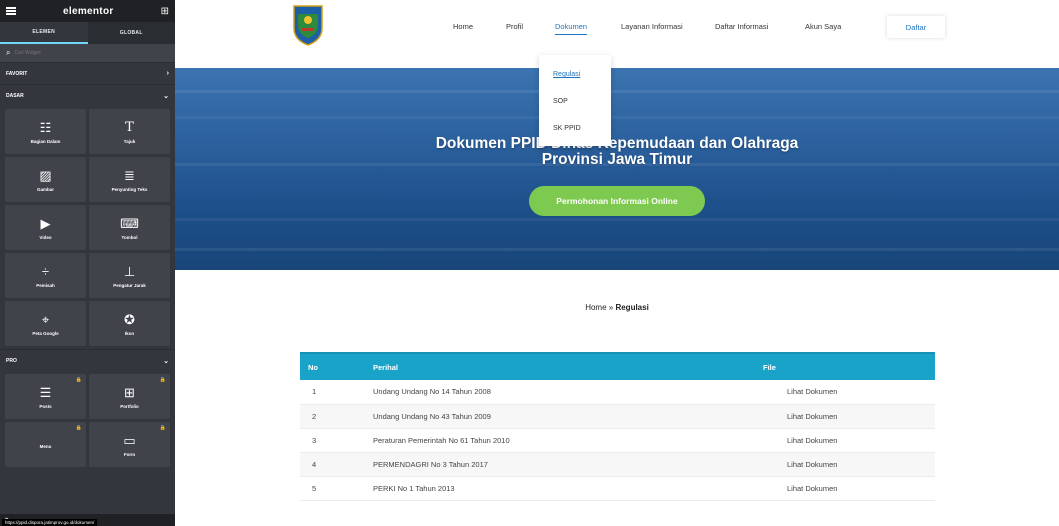 The width and height of the screenshot is (1059, 526). I want to click on category-label: DASAR, so click(15, 95).